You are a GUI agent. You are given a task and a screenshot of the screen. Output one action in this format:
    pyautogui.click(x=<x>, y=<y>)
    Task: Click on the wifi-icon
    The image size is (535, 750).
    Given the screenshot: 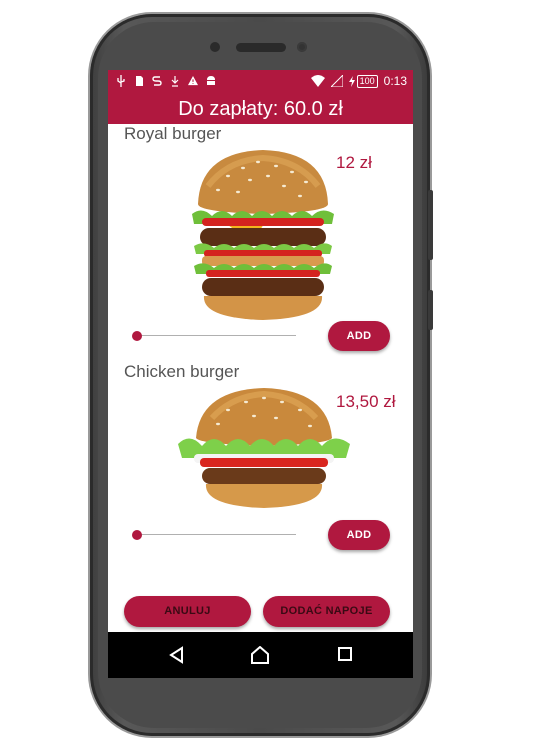 What is the action you would take?
    pyautogui.click(x=317, y=81)
    